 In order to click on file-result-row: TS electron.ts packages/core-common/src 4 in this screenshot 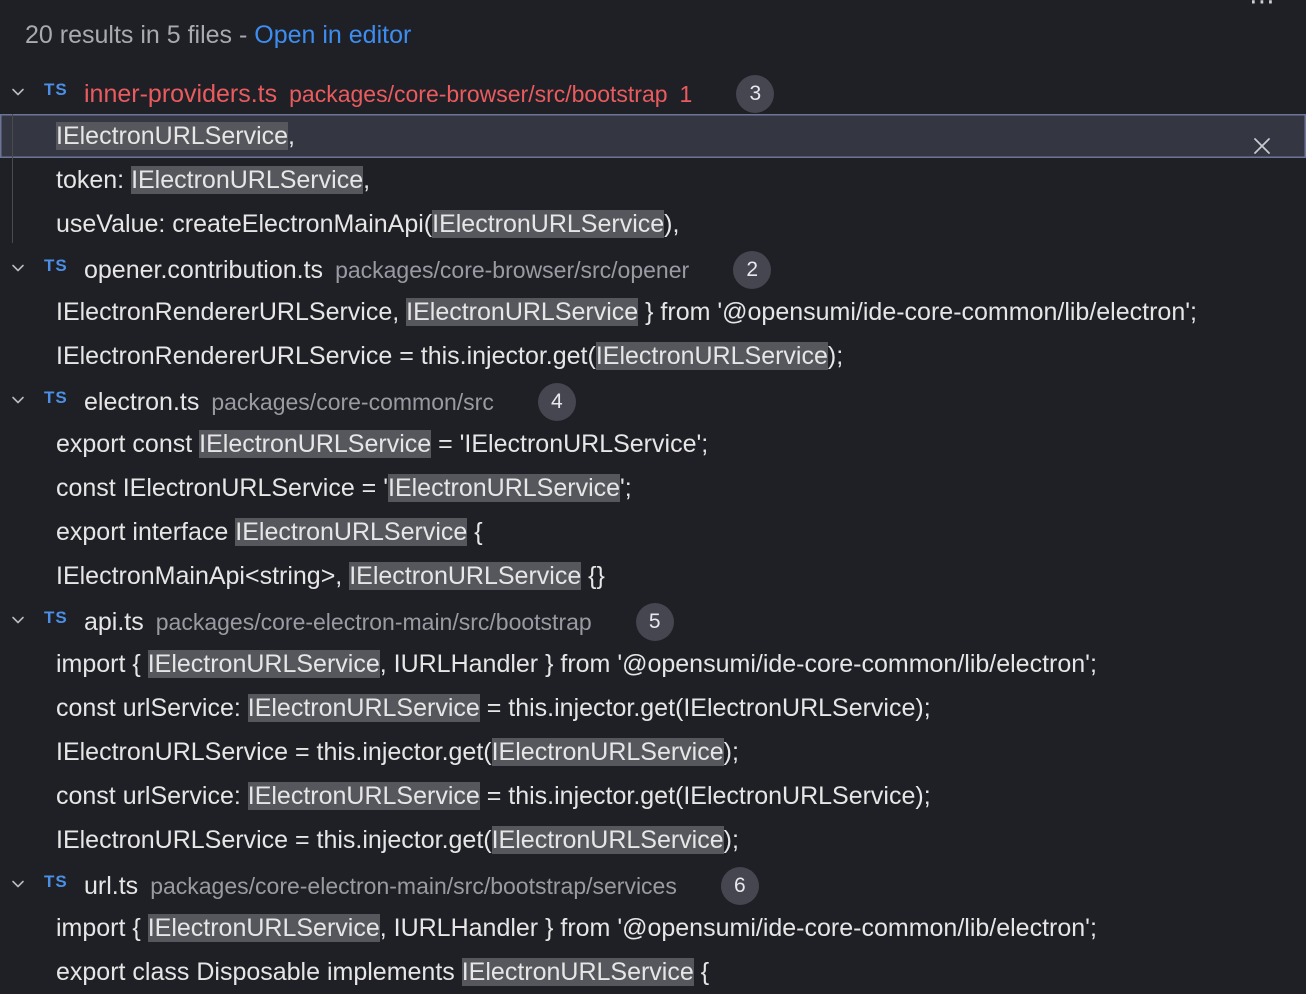, I will do `click(653, 400)`.